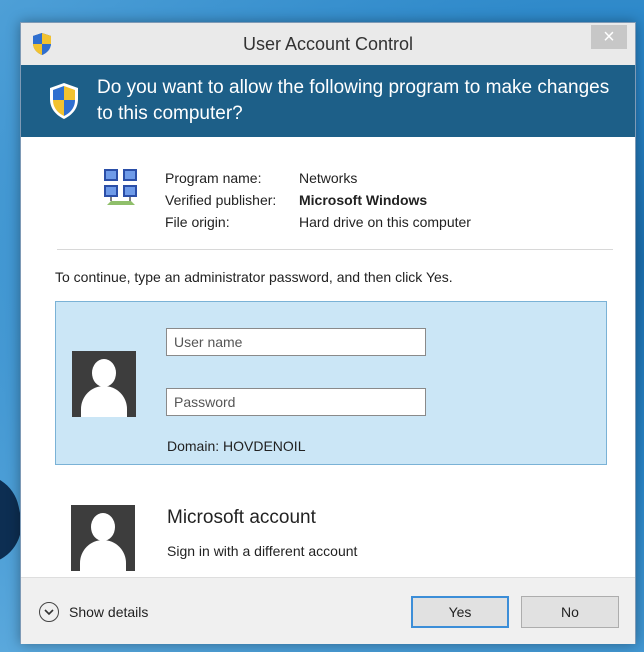  What do you see at coordinates (570, 612) in the screenshot?
I see `no-button: No` at bounding box center [570, 612].